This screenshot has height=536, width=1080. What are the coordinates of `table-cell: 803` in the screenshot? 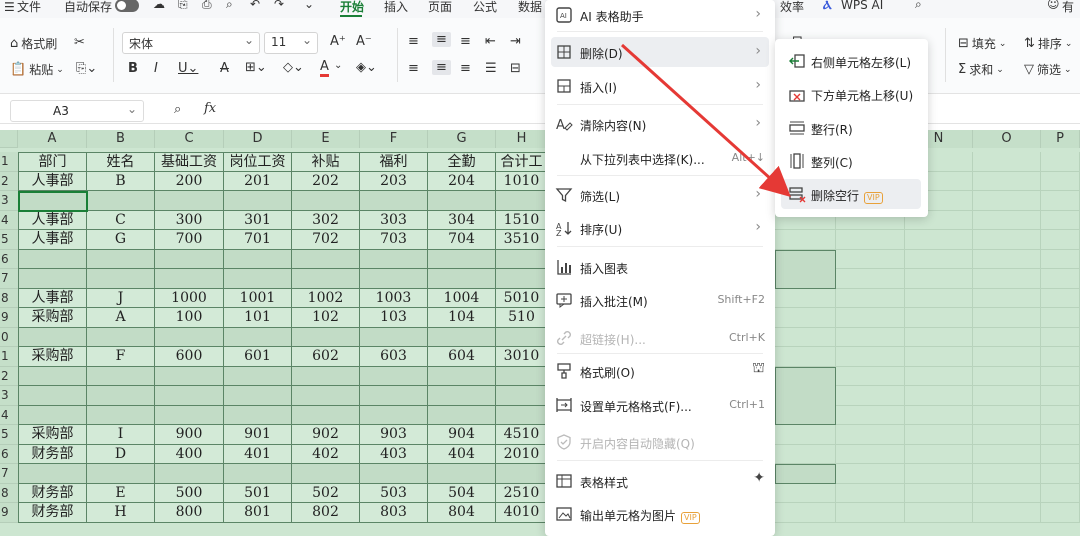 It's located at (394, 513).